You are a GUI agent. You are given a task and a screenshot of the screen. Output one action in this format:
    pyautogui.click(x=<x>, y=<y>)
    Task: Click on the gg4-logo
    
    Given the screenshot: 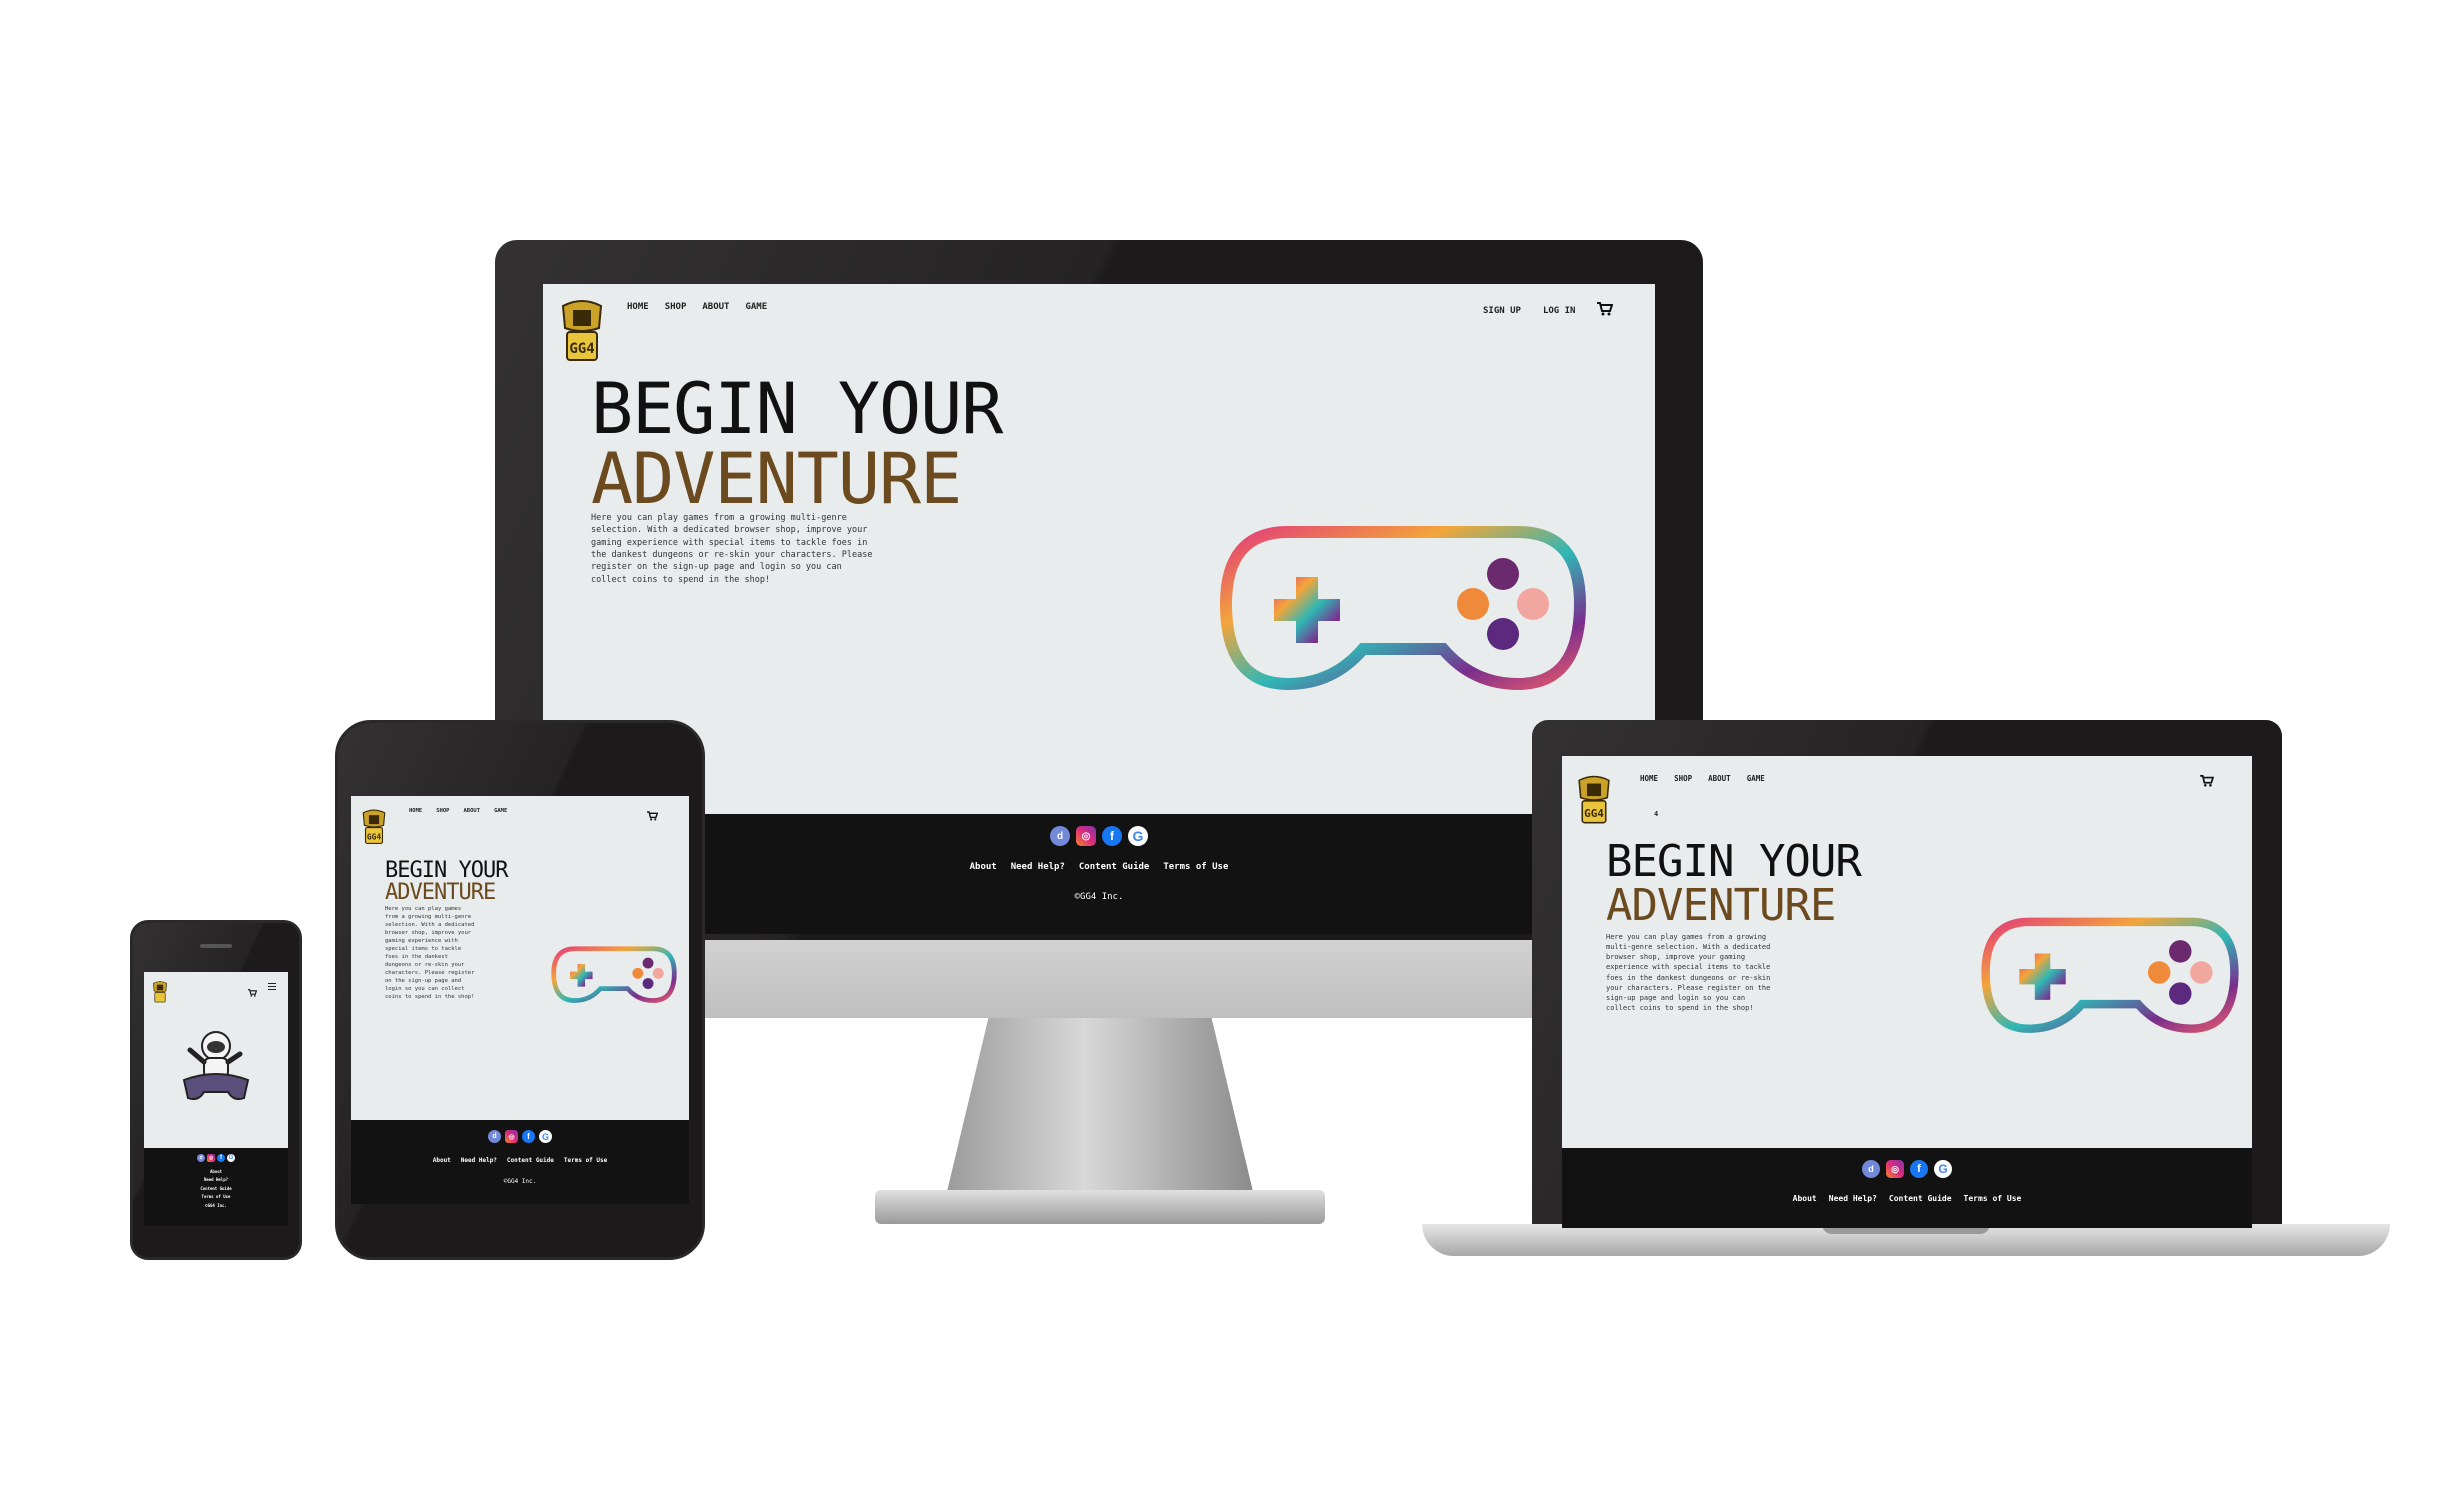 What is the action you would take?
    pyautogui.click(x=160, y=992)
    